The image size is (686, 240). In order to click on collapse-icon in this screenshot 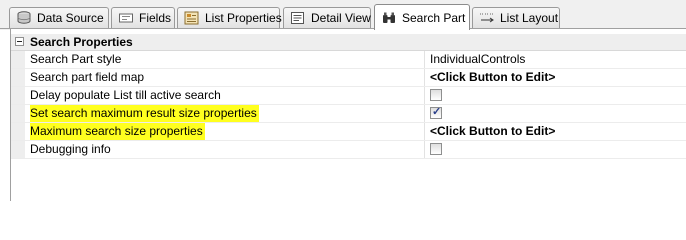, I will do `click(19, 41)`.